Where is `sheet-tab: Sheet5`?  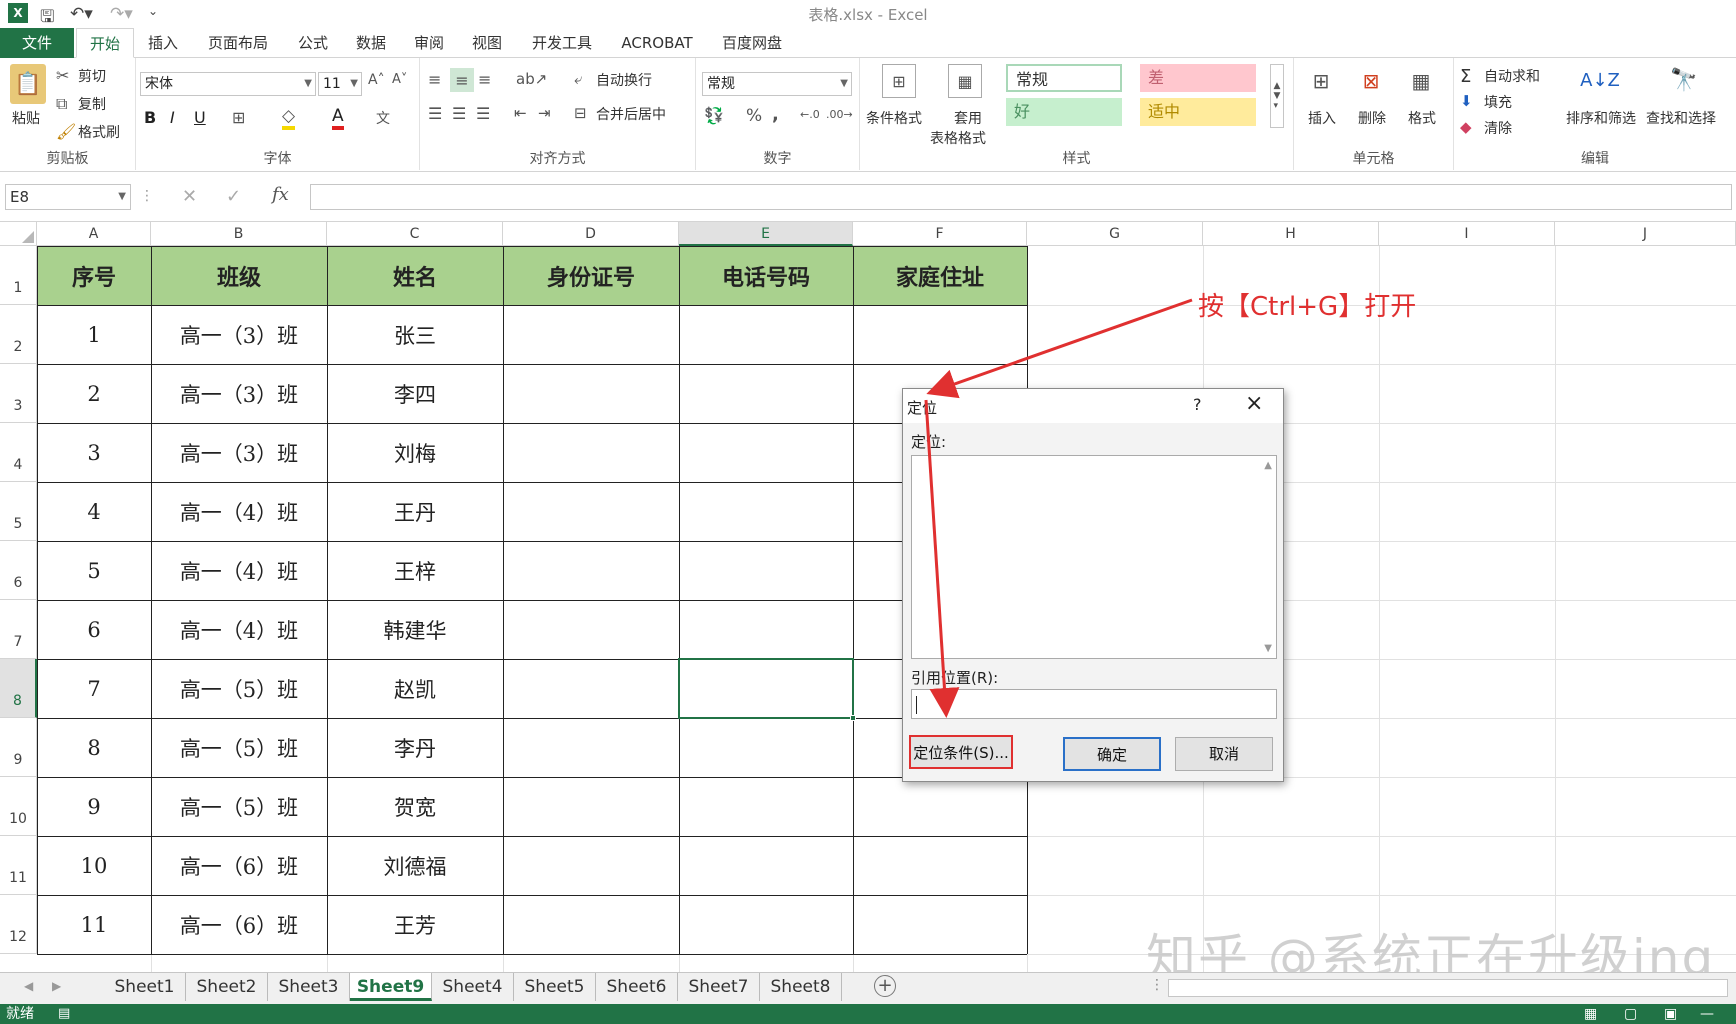
sheet-tab: Sheet5 is located at coordinates (555, 987).